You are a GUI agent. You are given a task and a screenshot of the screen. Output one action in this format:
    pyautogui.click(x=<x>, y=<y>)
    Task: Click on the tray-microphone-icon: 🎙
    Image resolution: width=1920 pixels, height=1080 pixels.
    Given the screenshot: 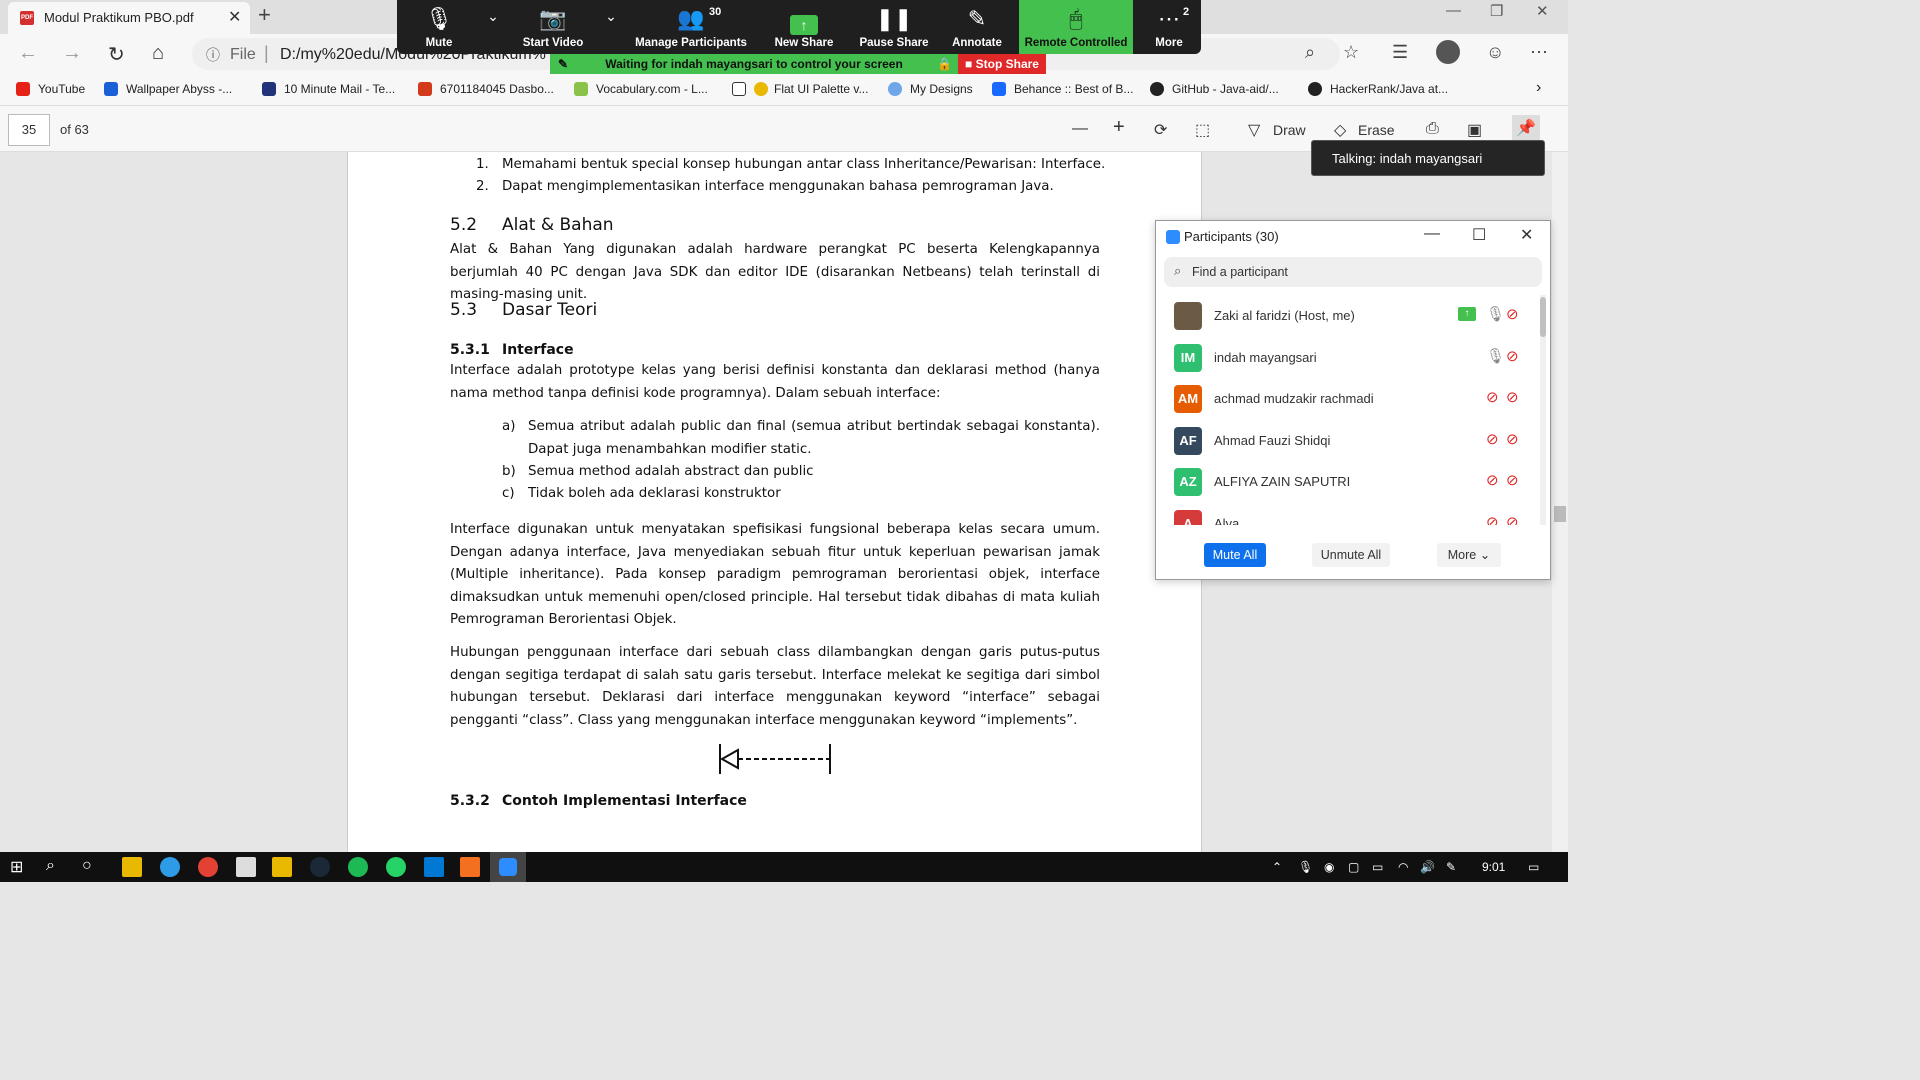 What is the action you would take?
    pyautogui.click(x=1305, y=867)
    